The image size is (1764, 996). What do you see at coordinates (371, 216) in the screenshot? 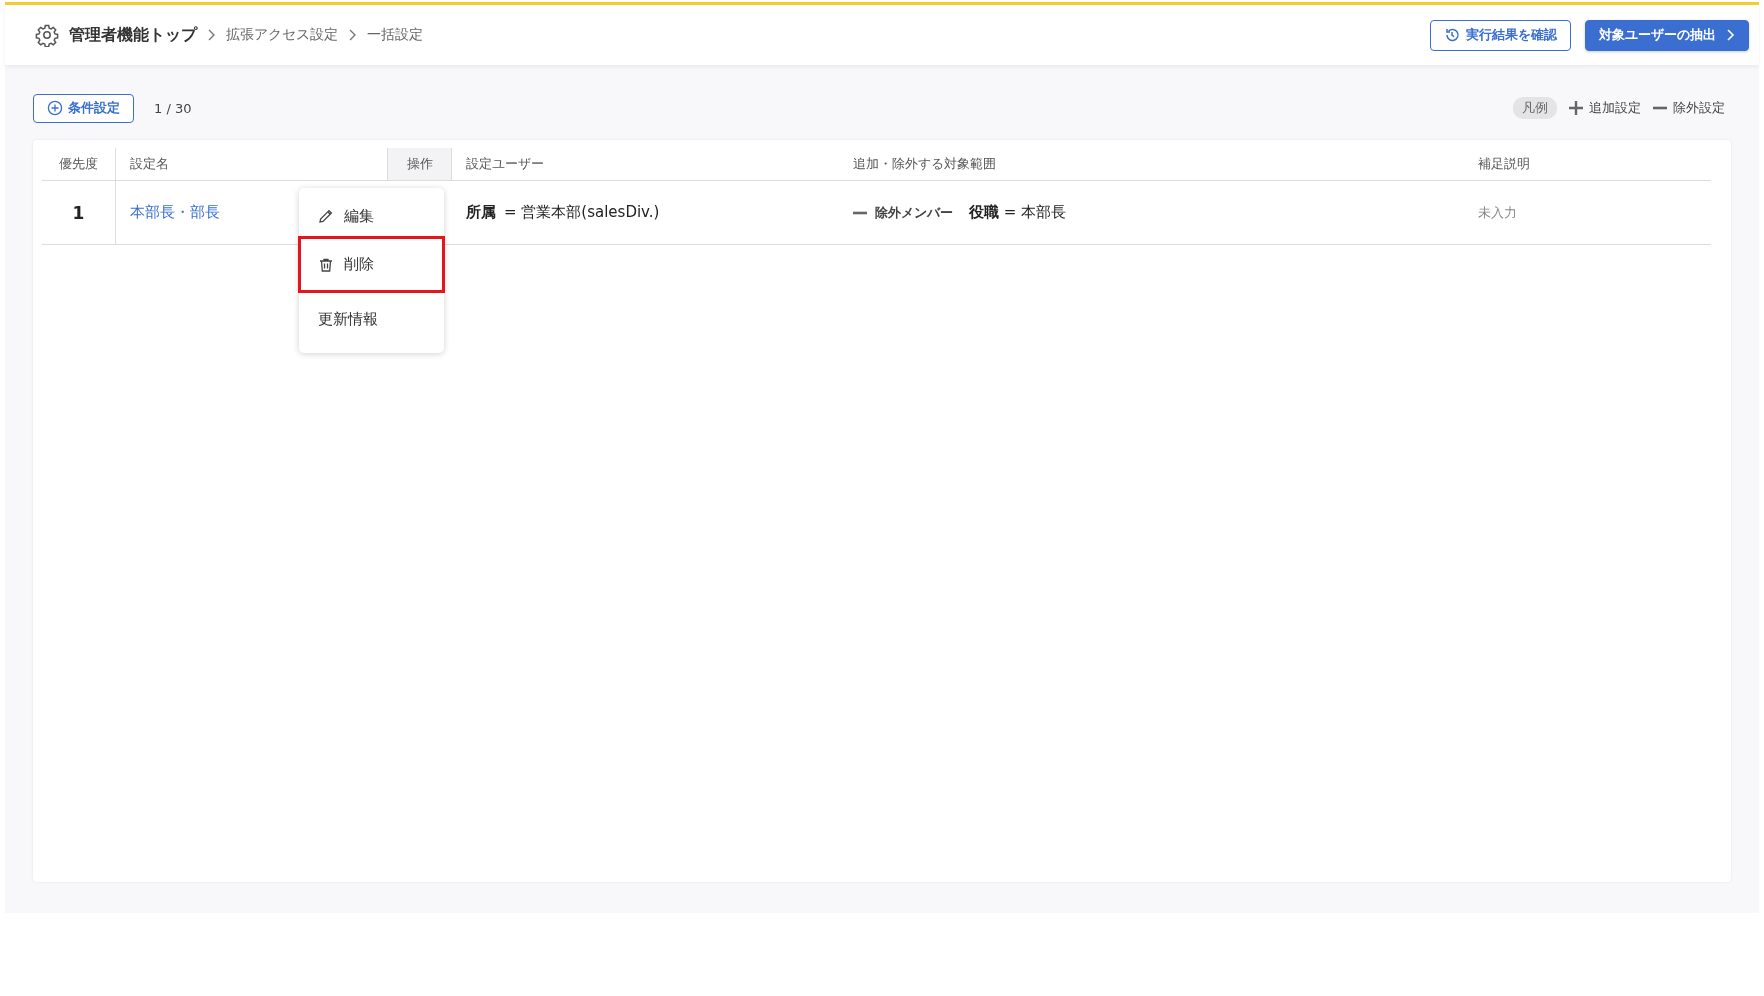
I see `menu-item: 編集` at bounding box center [371, 216].